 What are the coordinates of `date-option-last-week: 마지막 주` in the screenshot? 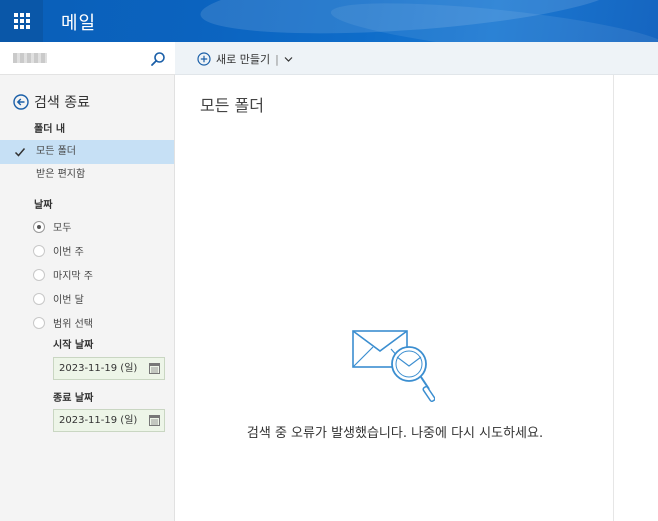 It's located at (63, 274).